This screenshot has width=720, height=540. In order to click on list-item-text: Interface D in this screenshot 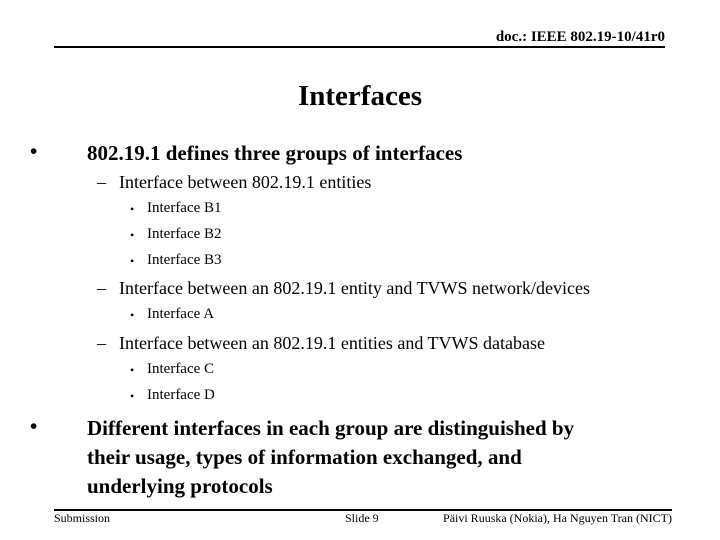, I will do `click(181, 395)`.